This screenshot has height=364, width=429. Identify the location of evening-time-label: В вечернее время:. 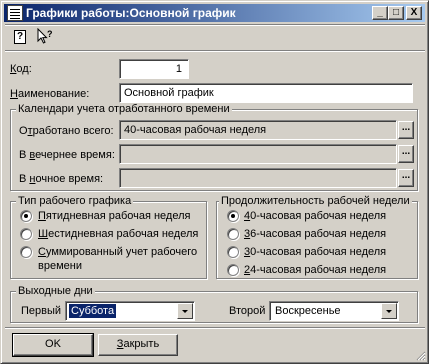
(67, 155).